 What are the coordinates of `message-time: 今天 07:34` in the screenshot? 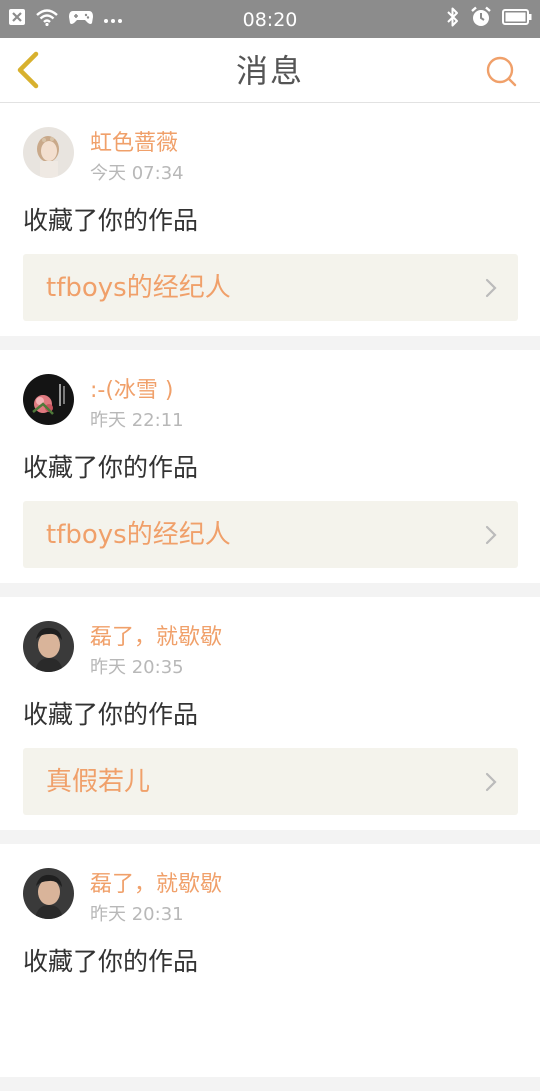 It's located at (137, 173).